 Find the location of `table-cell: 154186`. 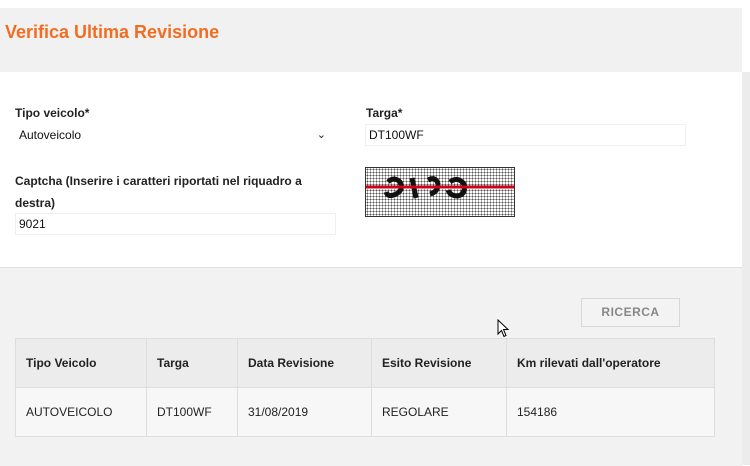

table-cell: 154186 is located at coordinates (610, 412).